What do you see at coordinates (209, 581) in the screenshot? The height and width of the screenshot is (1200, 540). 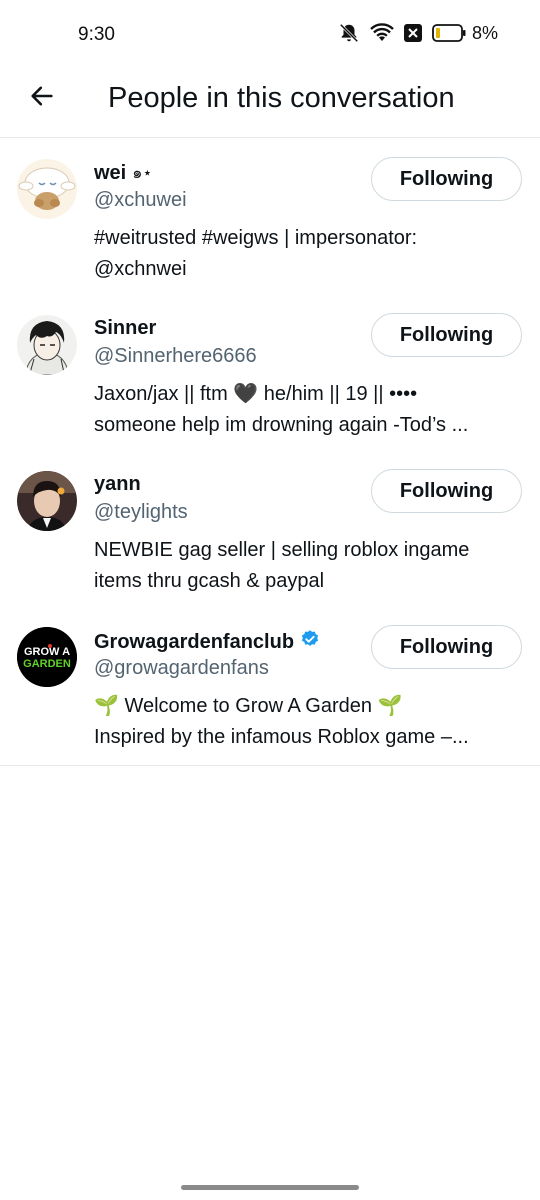 I see `user-bio-line: items thru gcash & paypal` at bounding box center [209, 581].